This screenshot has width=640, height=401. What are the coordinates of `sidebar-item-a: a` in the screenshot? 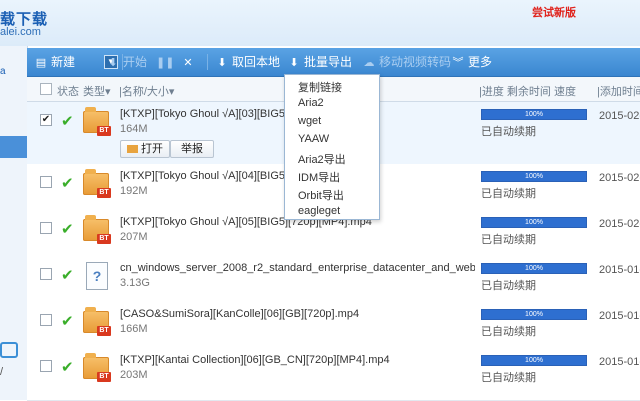 It's located at (13, 77).